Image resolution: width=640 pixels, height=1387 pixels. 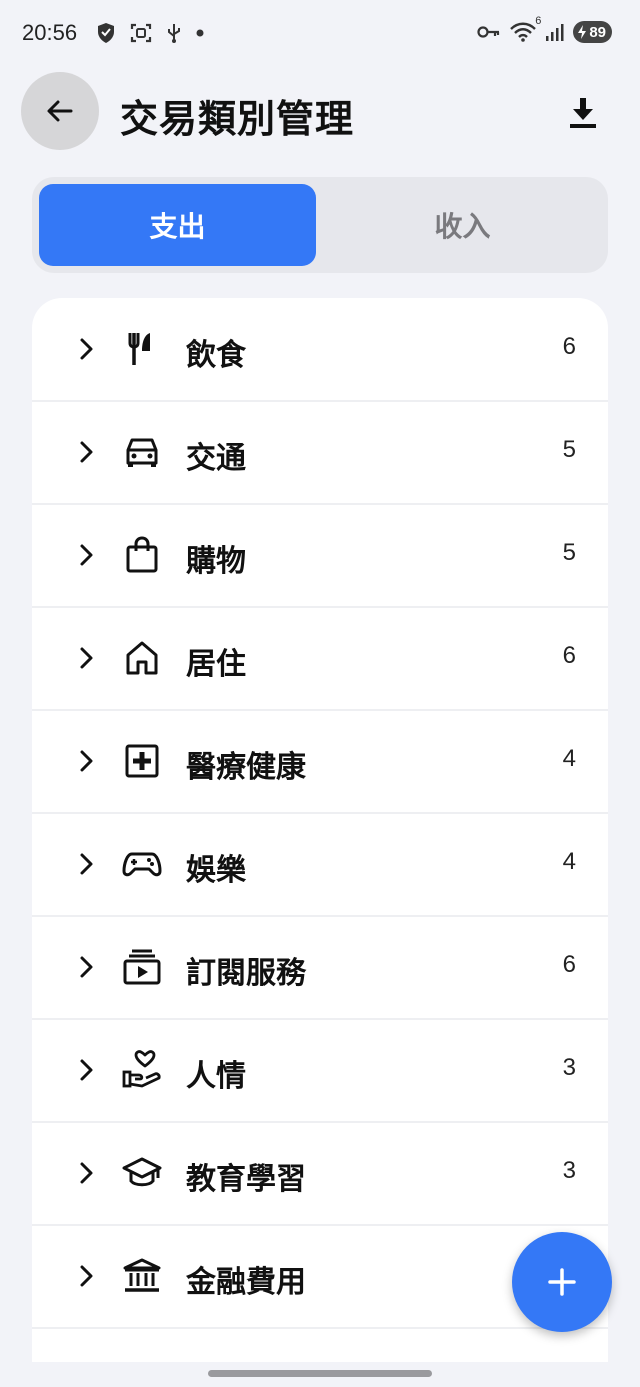 What do you see at coordinates (142, 658) in the screenshot?
I see `home-icon` at bounding box center [142, 658].